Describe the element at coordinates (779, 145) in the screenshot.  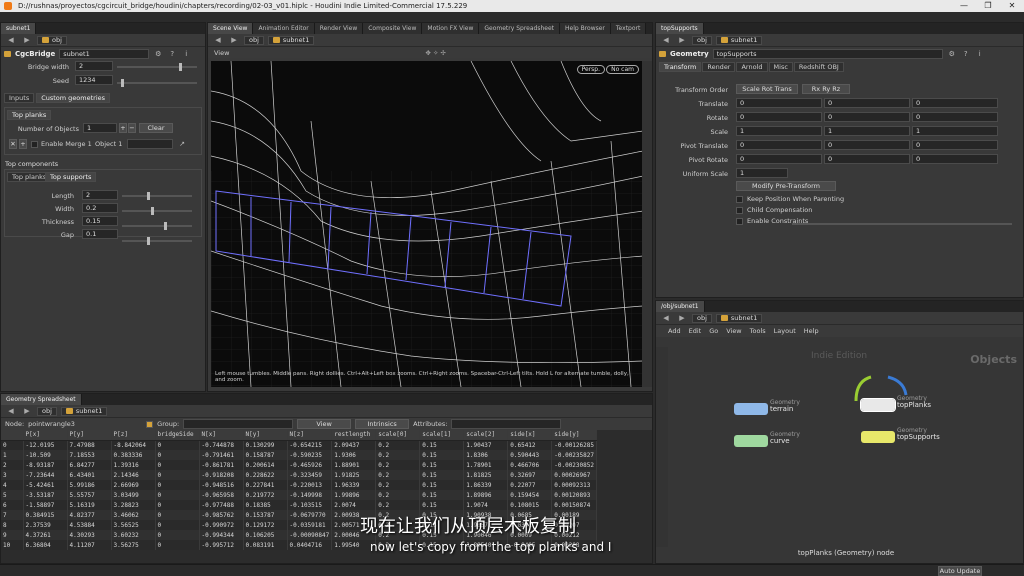
I see `pivot-translate-x-field: 0` at that location.